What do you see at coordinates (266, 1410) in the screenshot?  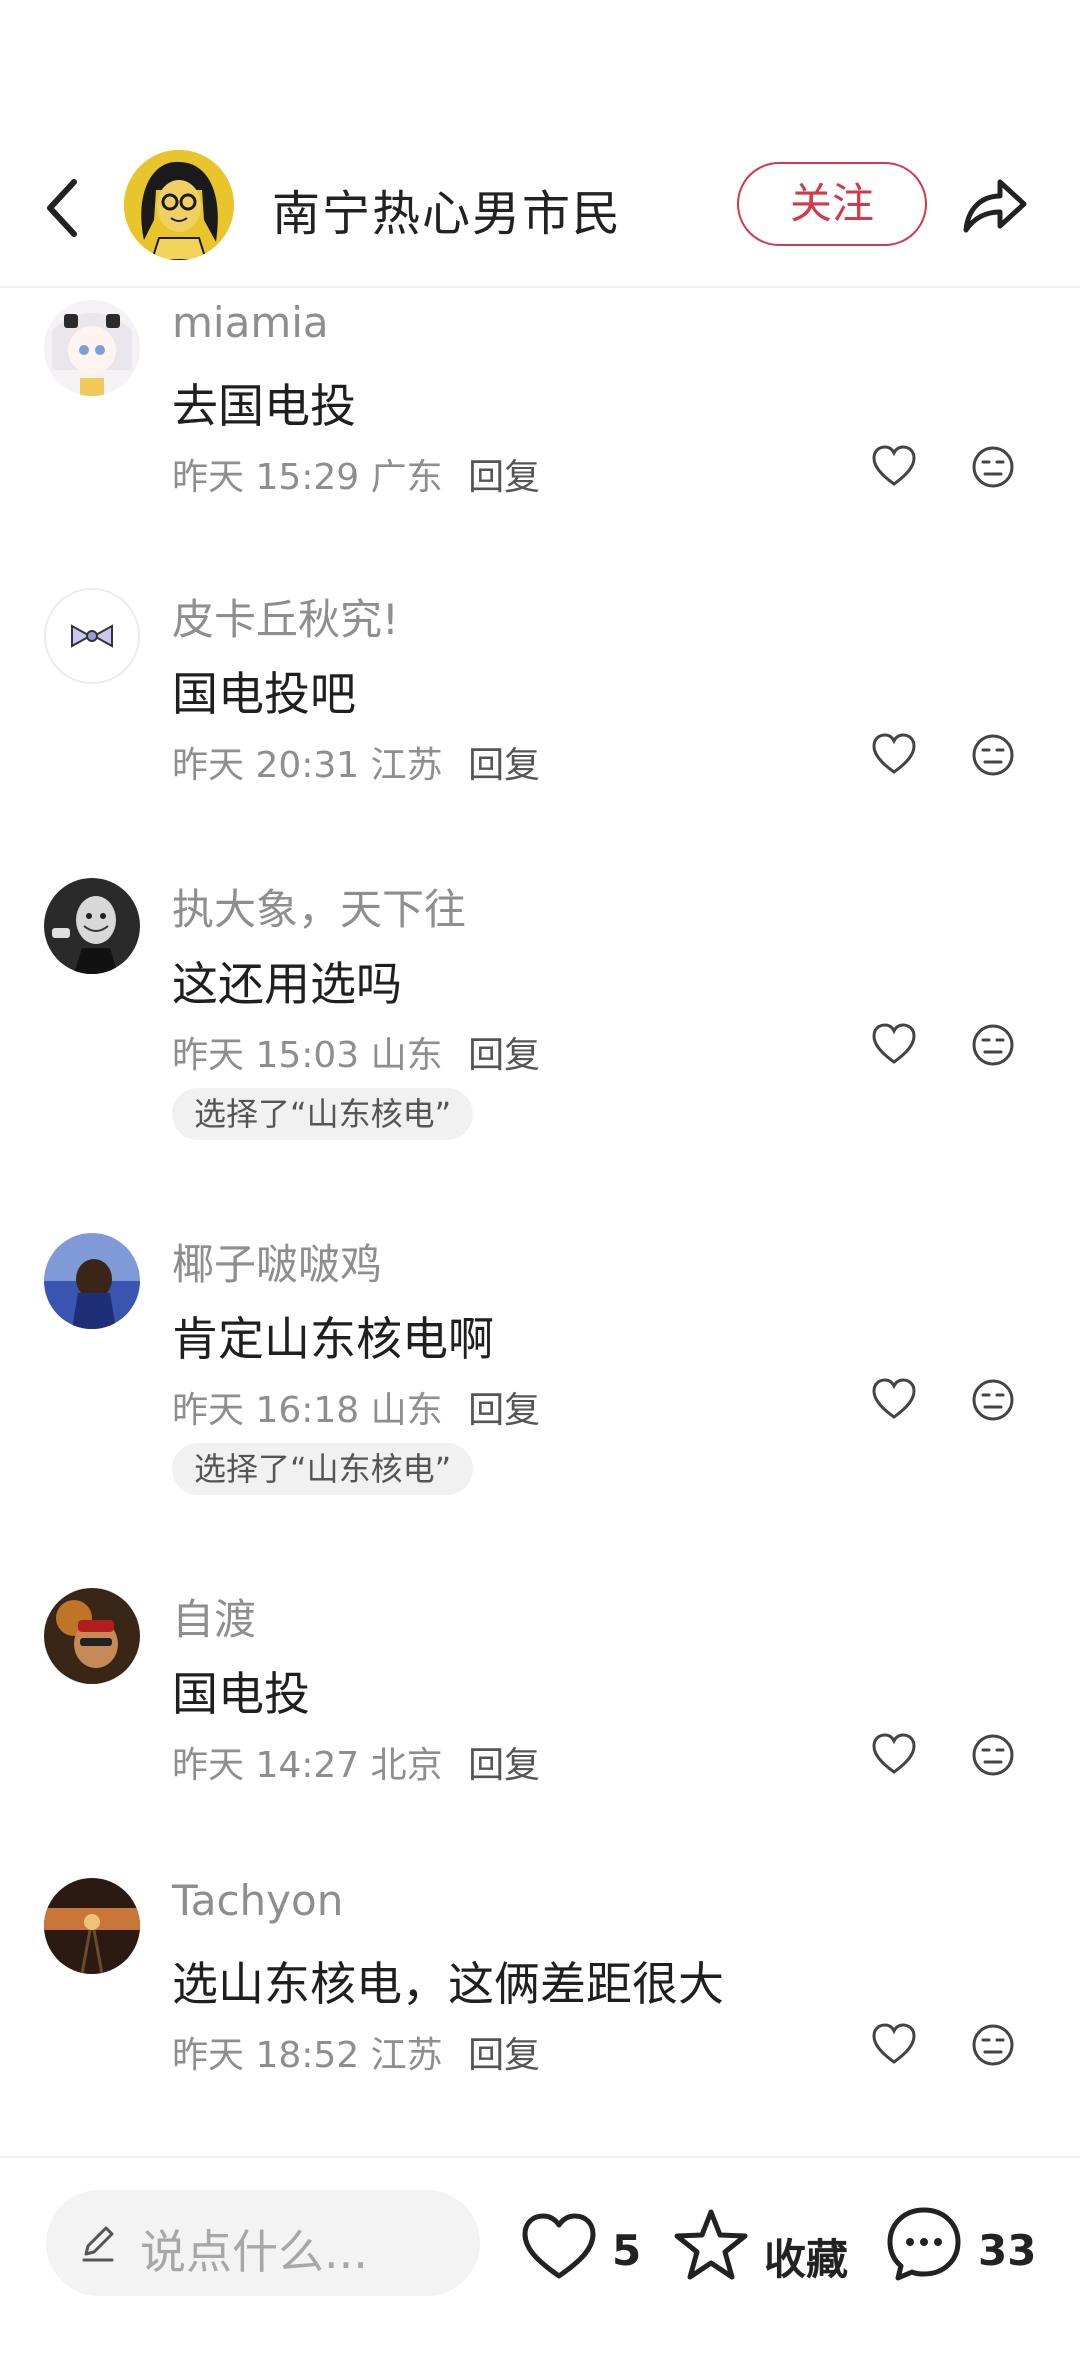 I see `comment-time: 昨天 16:18` at bounding box center [266, 1410].